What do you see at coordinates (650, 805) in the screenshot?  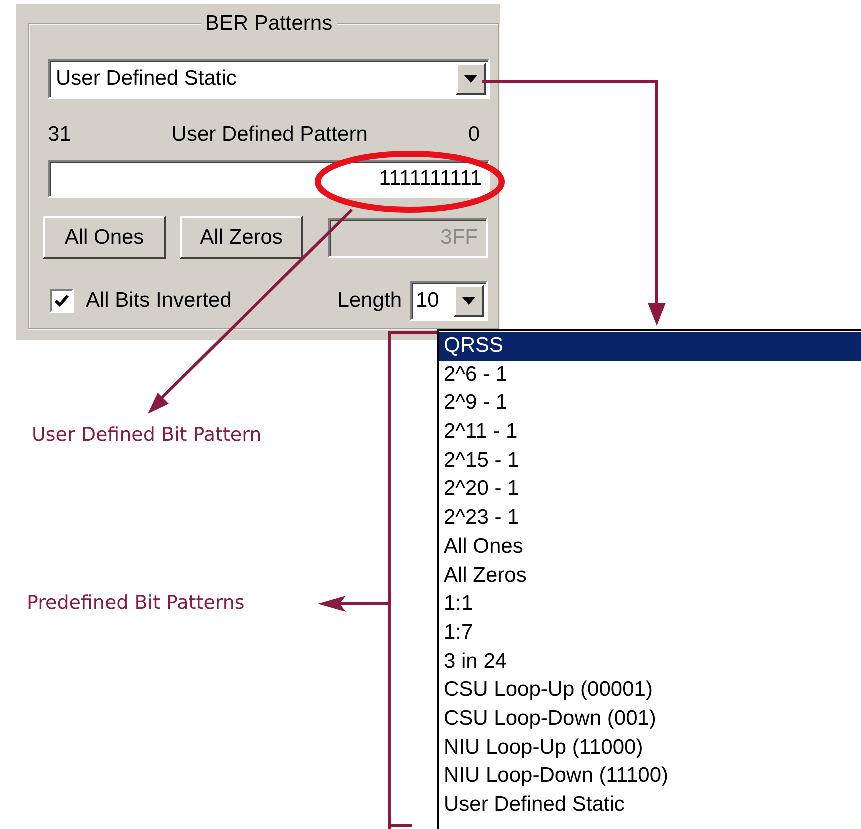 I see `list-item: User Defined Static` at bounding box center [650, 805].